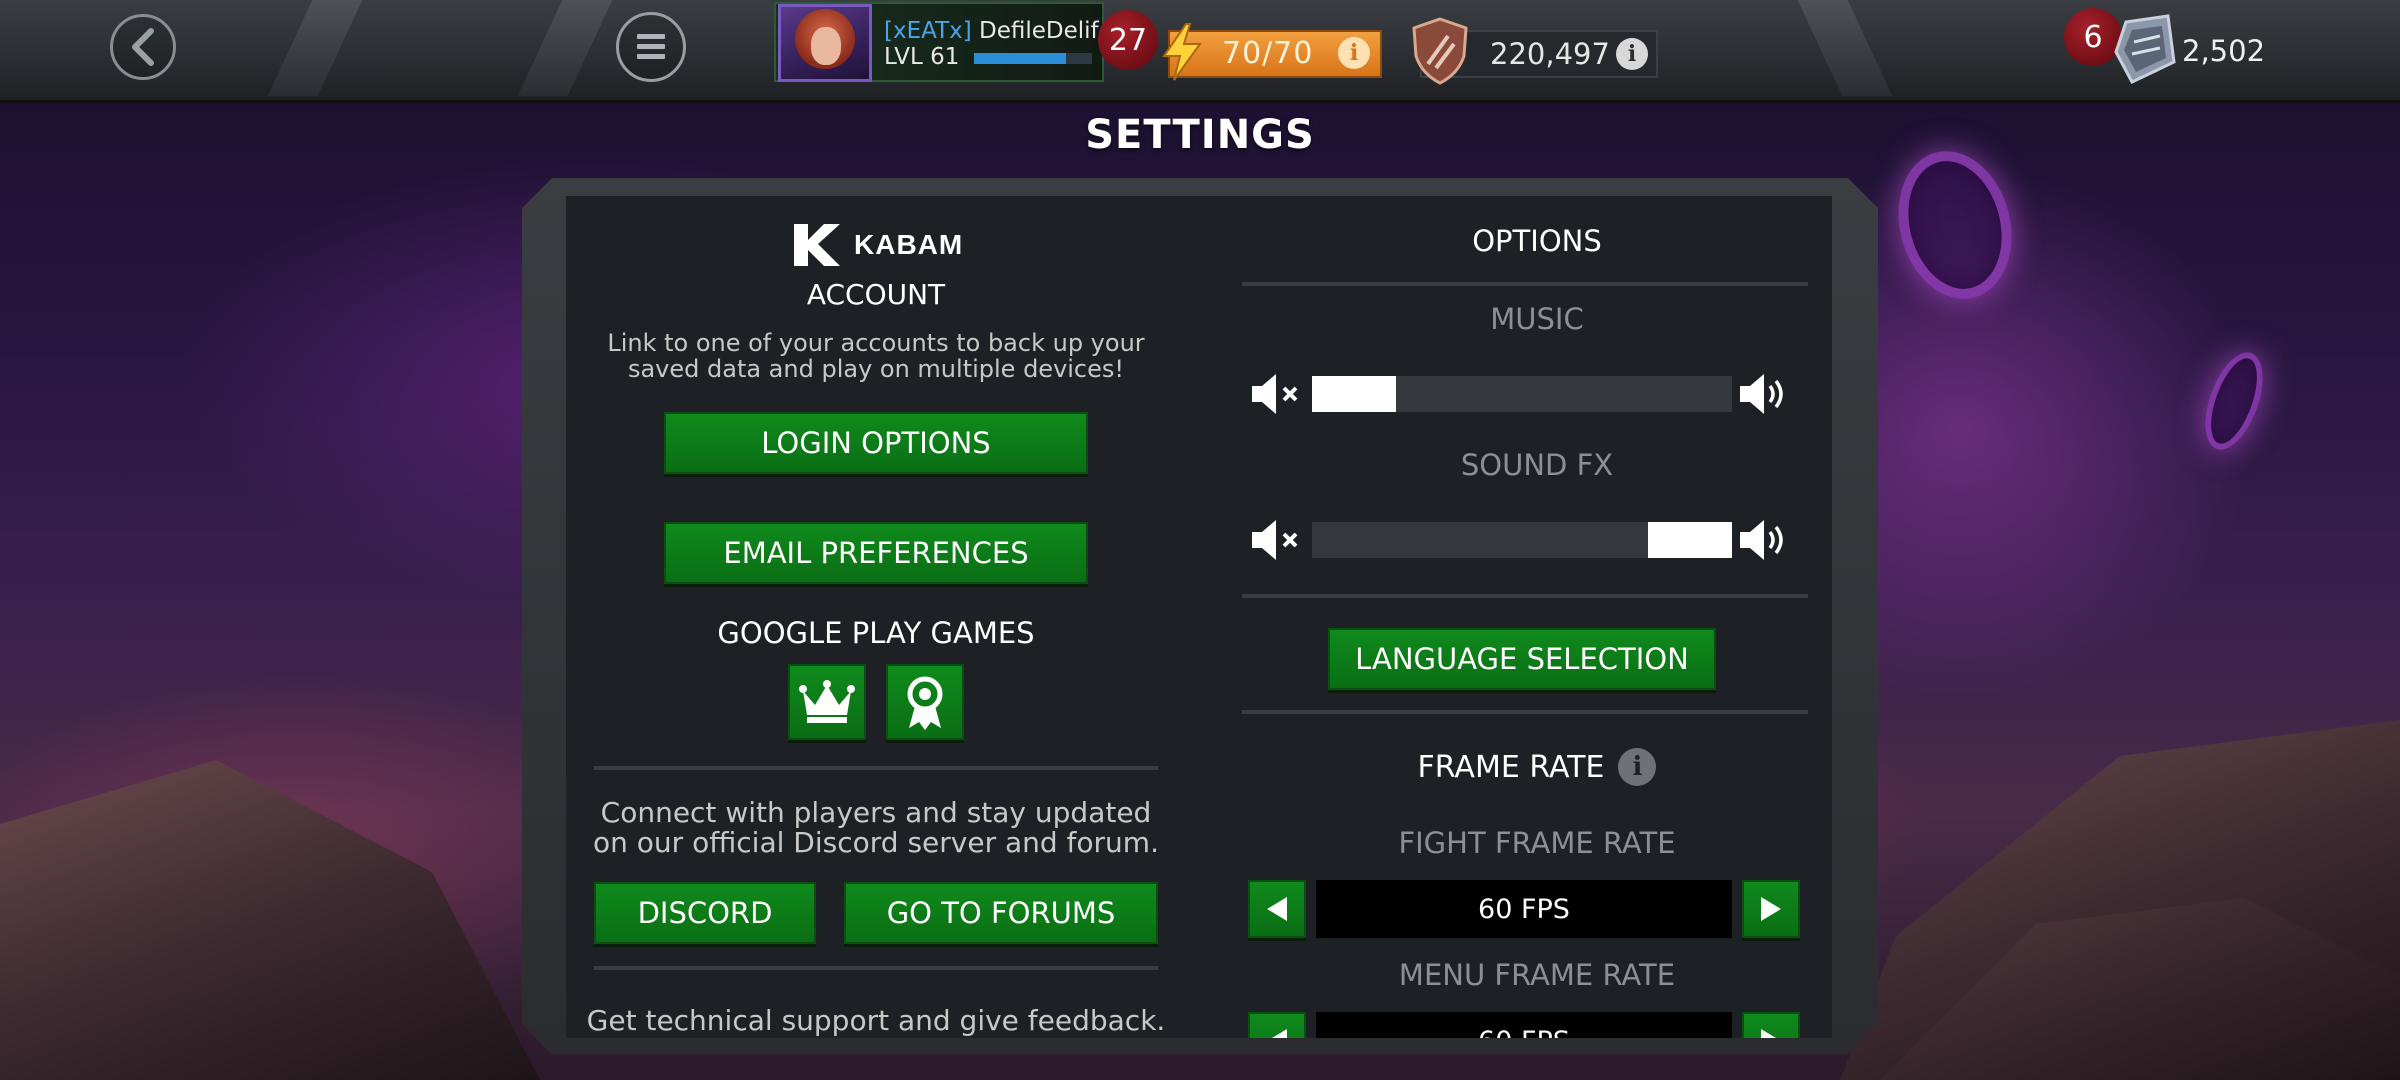  Describe the element at coordinates (1440, 51) in the screenshot. I see `shield-icon` at that location.